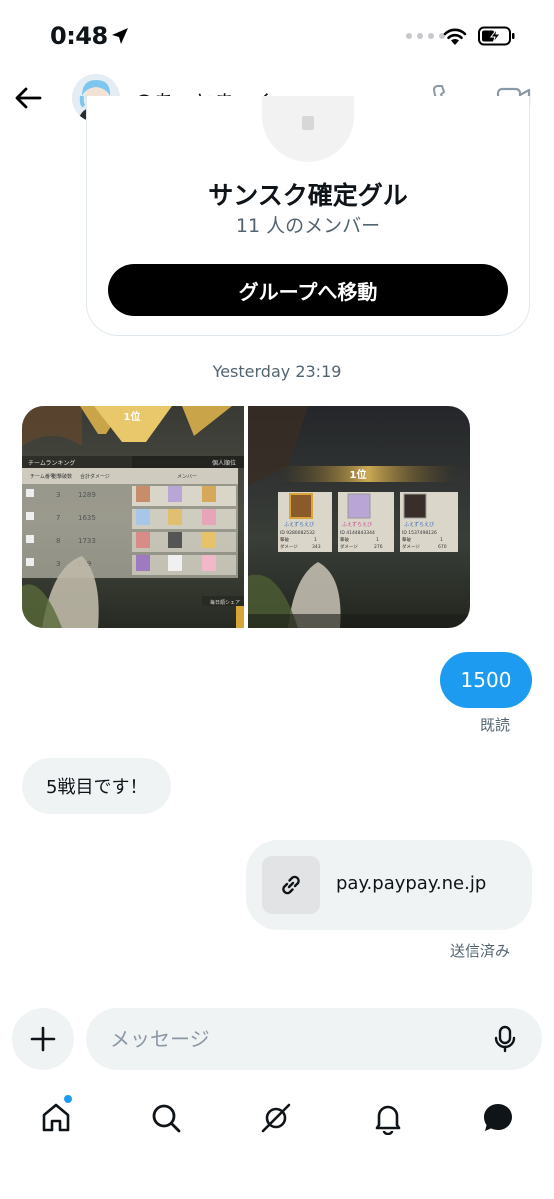 The height and width of the screenshot is (1199, 554). I want to click on player2-damage-label: ダメージ, so click(349, 546).